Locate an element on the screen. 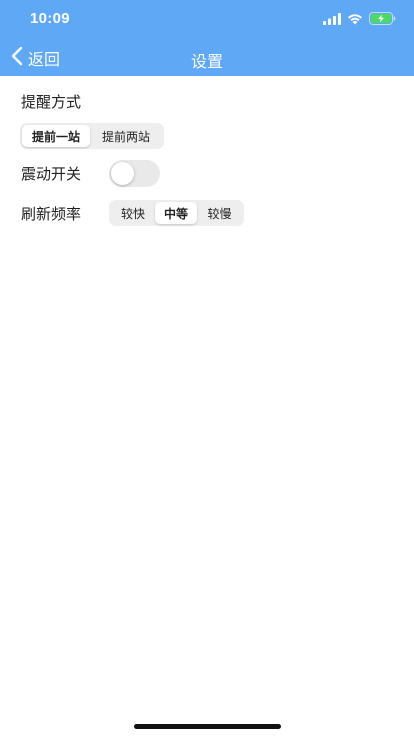  toggle-knob is located at coordinates (122, 173).